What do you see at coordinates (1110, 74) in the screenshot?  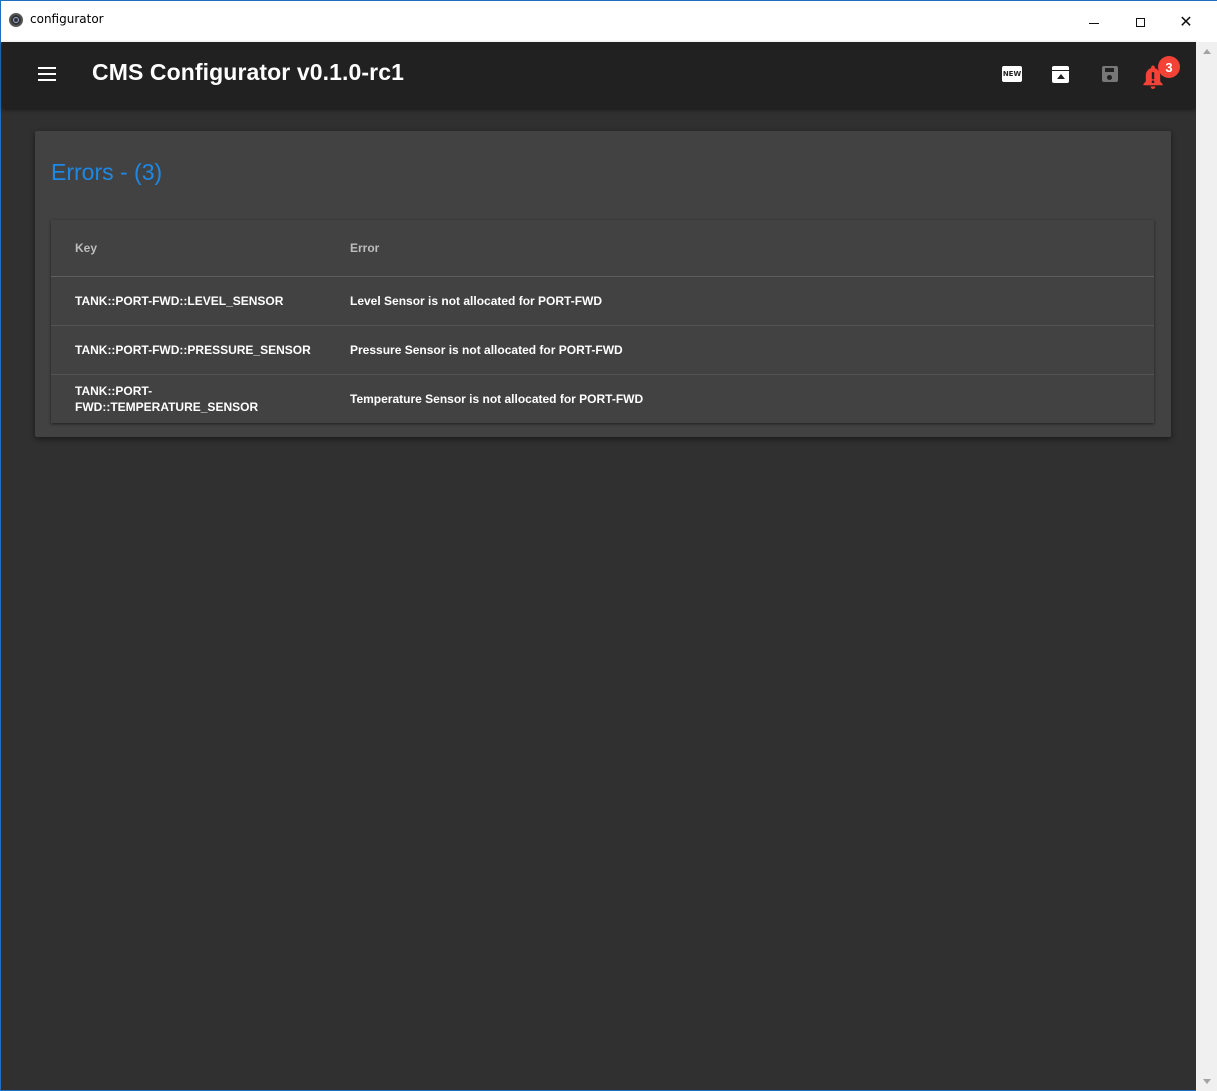 I see `save-icon` at bounding box center [1110, 74].